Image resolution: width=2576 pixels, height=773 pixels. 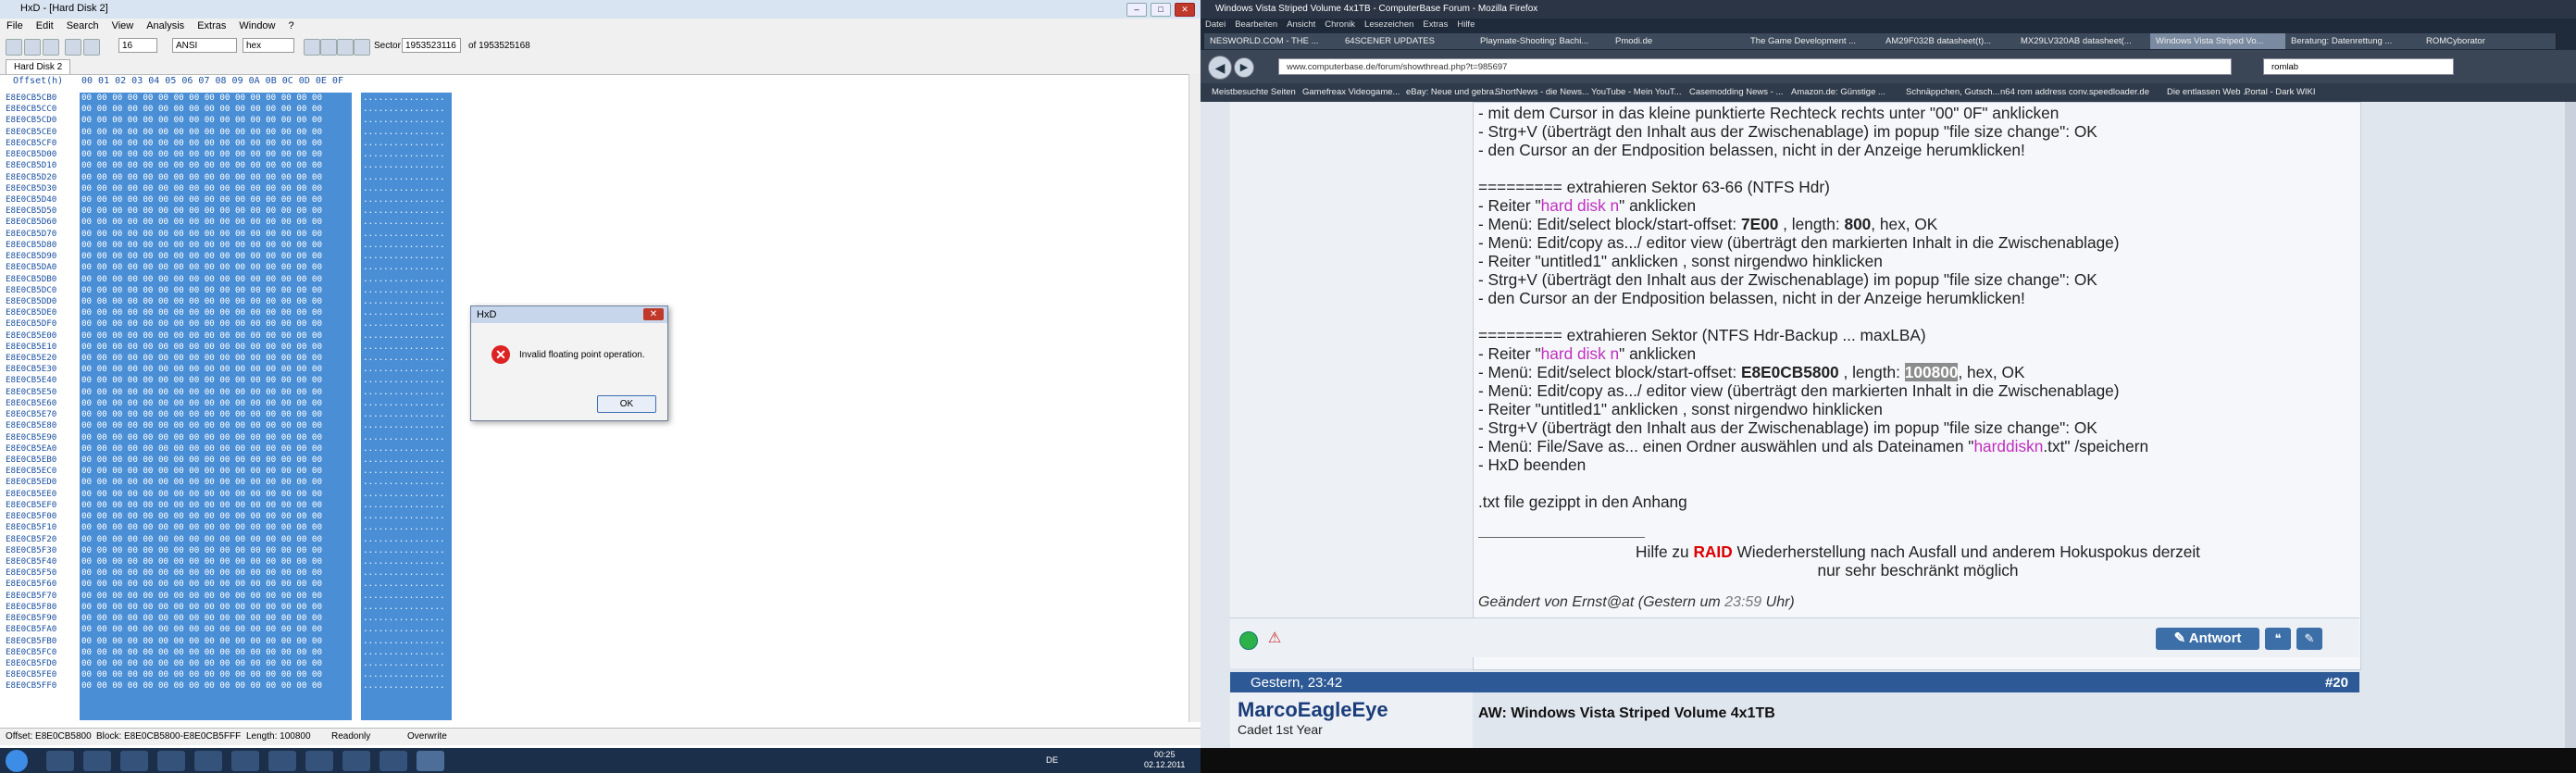 What do you see at coordinates (91, 47) in the screenshot?
I see `open-ram-icon` at bounding box center [91, 47].